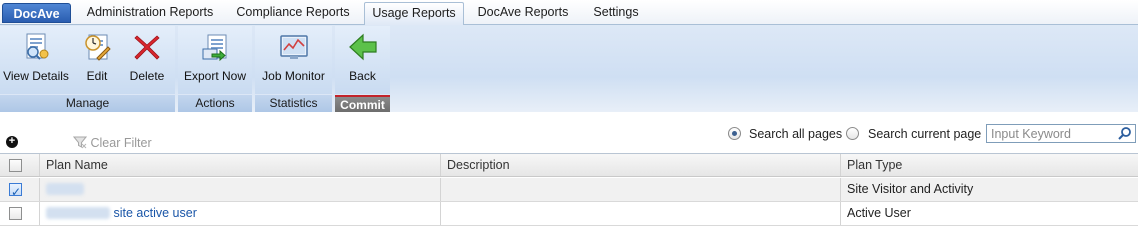  Describe the element at coordinates (147, 47) in the screenshot. I see `delete-x-icon` at that location.